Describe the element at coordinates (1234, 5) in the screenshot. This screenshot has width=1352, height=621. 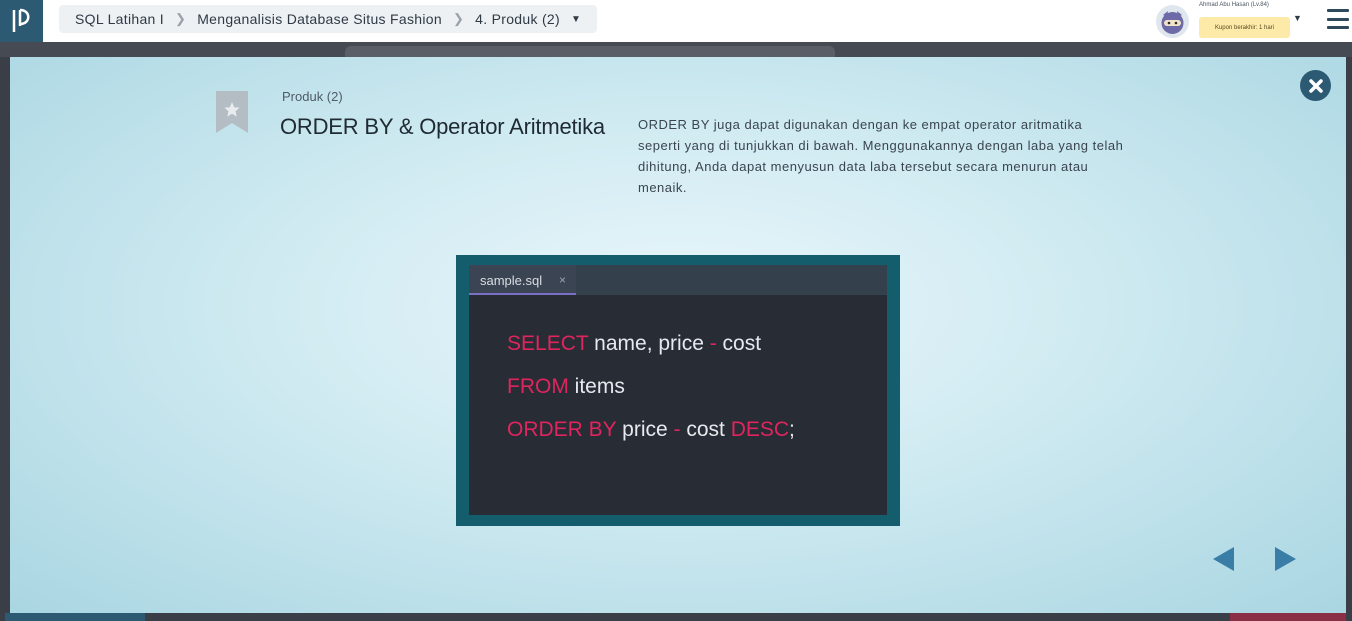
I see `user-name: Ahmad Abu Hasan (Lv.84)` at that location.